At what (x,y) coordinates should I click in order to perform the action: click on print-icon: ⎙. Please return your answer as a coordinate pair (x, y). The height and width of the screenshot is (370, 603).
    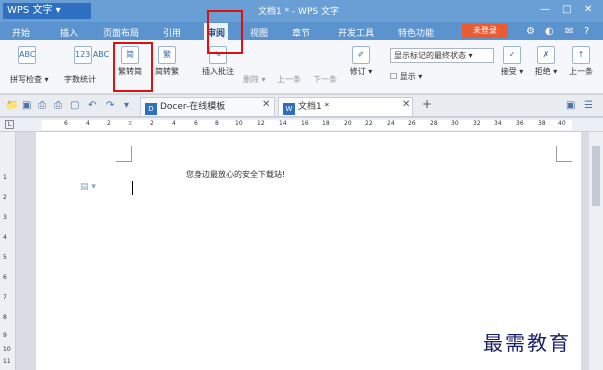
    Looking at the image, I should click on (58, 105).